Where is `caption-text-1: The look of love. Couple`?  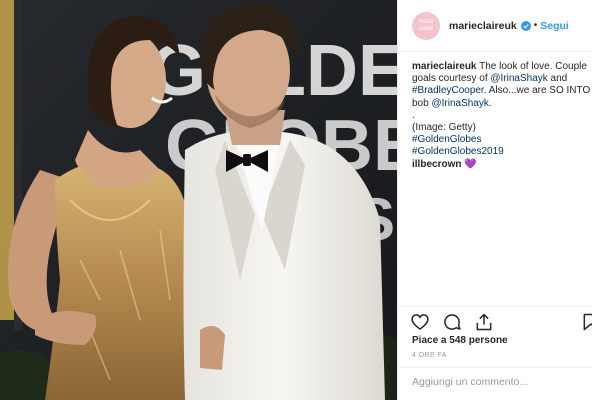 caption-text-1: The look of love. Couple is located at coordinates (531, 66).